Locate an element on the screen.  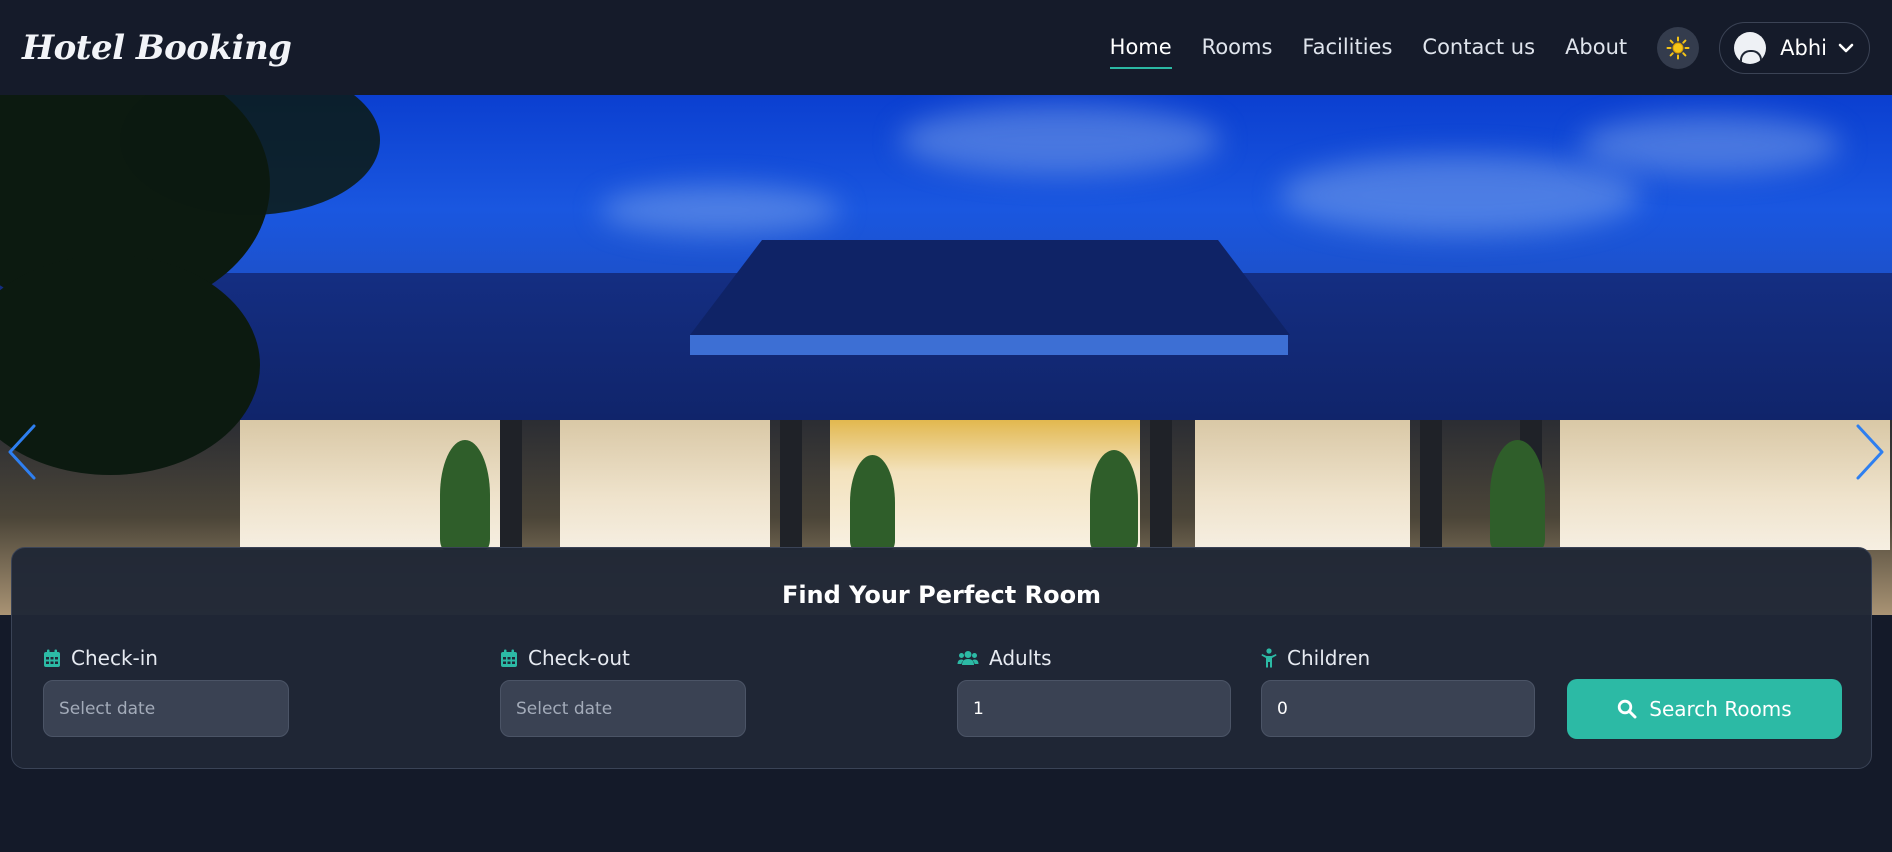
adults-field: Adults is located at coordinates (1094, 691).